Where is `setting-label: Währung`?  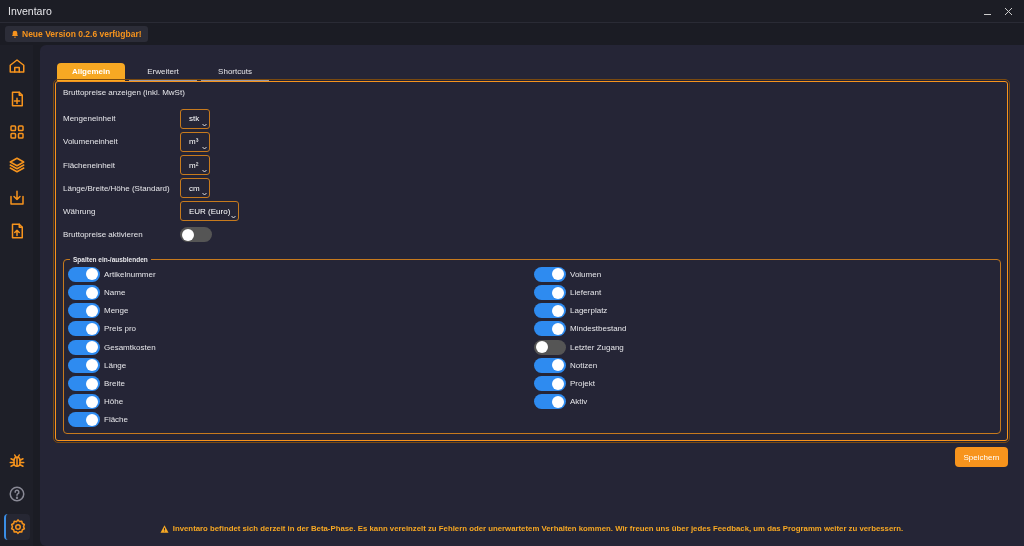
setting-label: Währung is located at coordinates (80, 211).